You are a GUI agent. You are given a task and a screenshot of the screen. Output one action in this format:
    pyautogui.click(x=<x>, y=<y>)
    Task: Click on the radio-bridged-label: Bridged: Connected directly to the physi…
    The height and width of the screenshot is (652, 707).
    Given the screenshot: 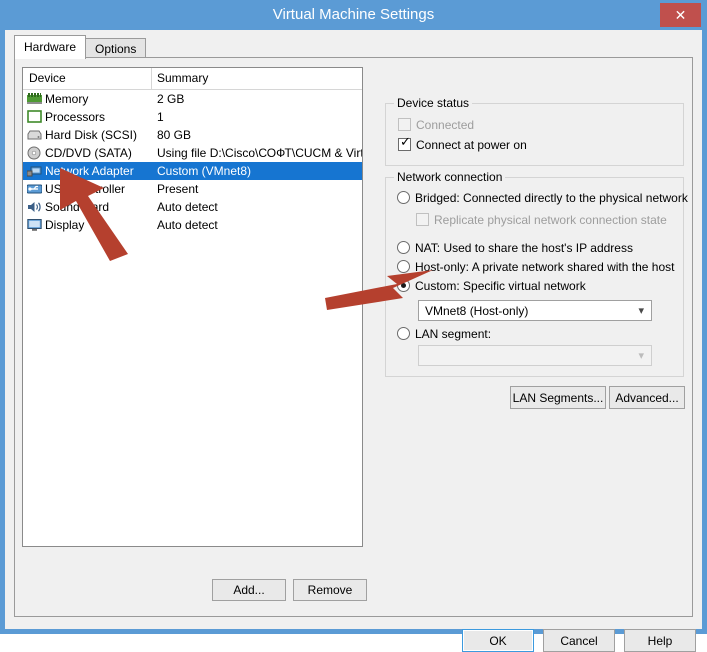 What is the action you would take?
    pyautogui.click(x=551, y=198)
    